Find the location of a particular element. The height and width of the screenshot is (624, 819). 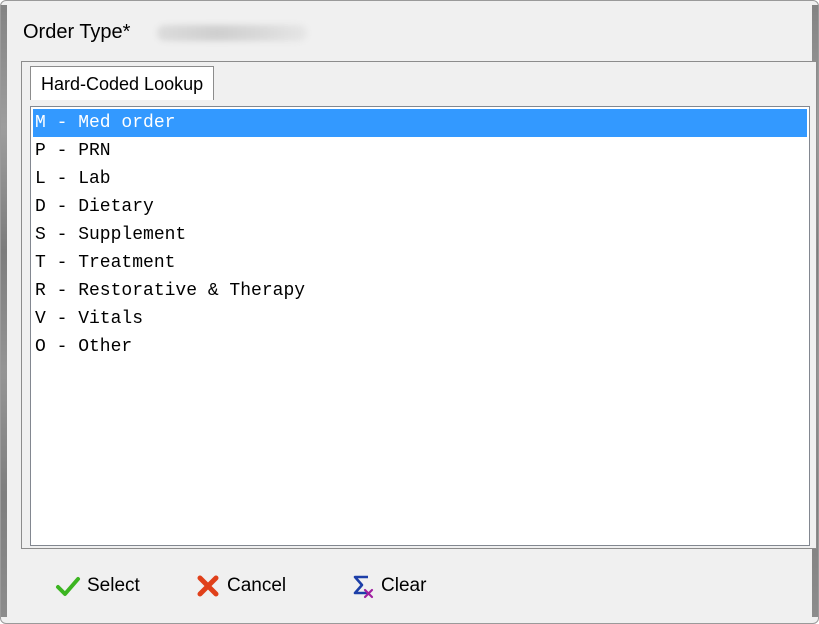

button-bar: Select Cancel Clear is located at coordinates (419, 585).